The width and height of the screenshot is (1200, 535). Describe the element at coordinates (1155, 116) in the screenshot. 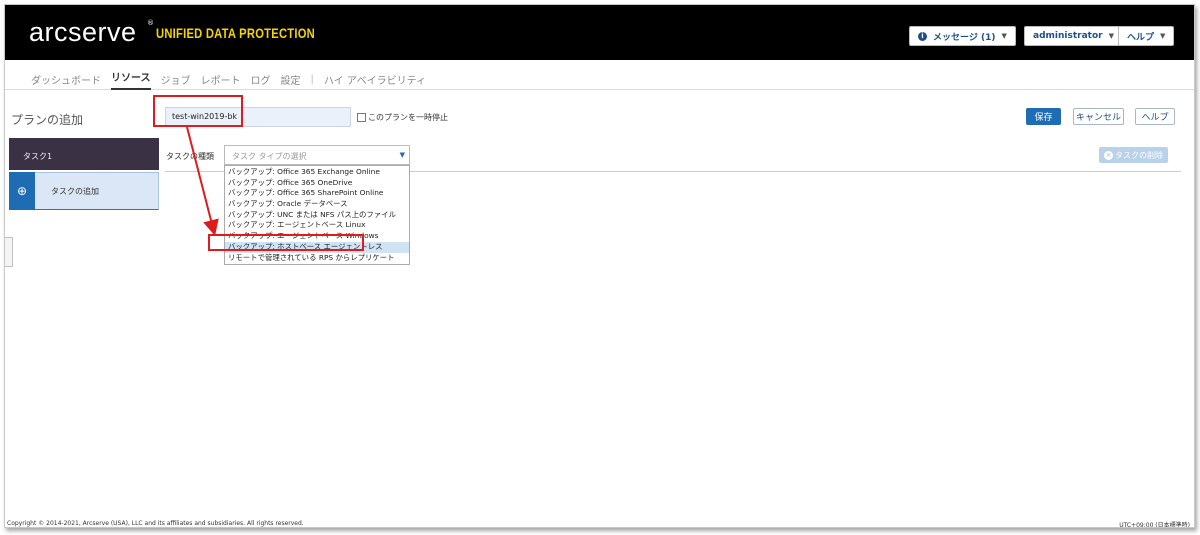

I see `help-button: ヘルプ` at that location.